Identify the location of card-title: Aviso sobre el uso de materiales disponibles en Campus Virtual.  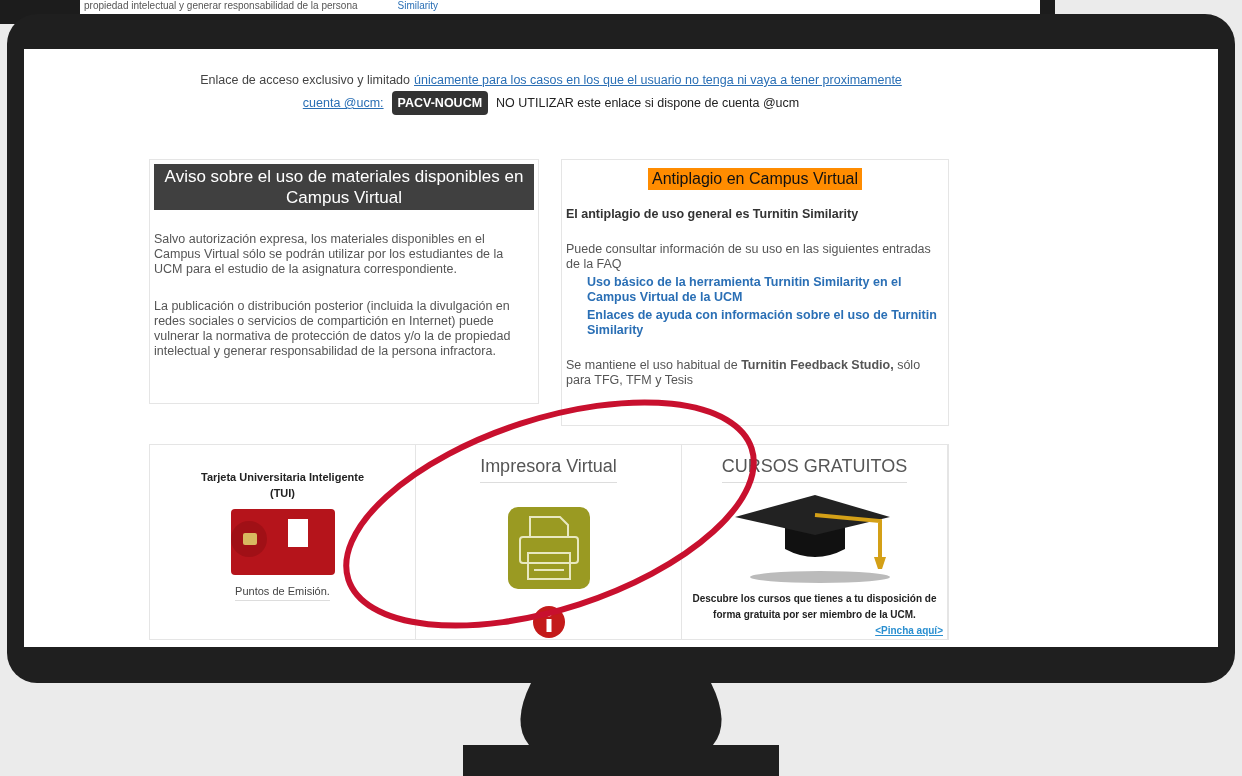
(344, 187).